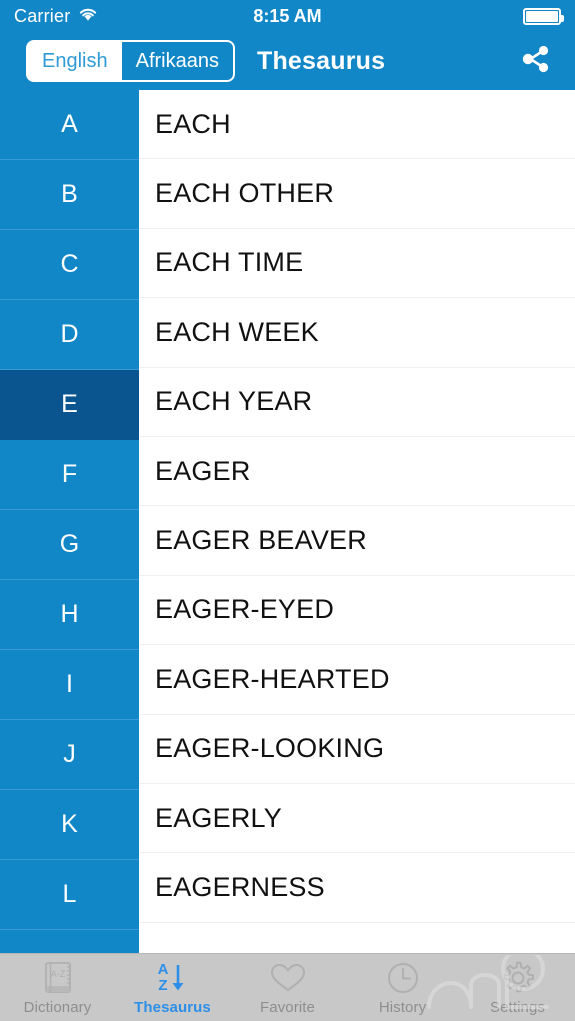  I want to click on tab-label-dictionary: Dictionary, so click(57, 1007).